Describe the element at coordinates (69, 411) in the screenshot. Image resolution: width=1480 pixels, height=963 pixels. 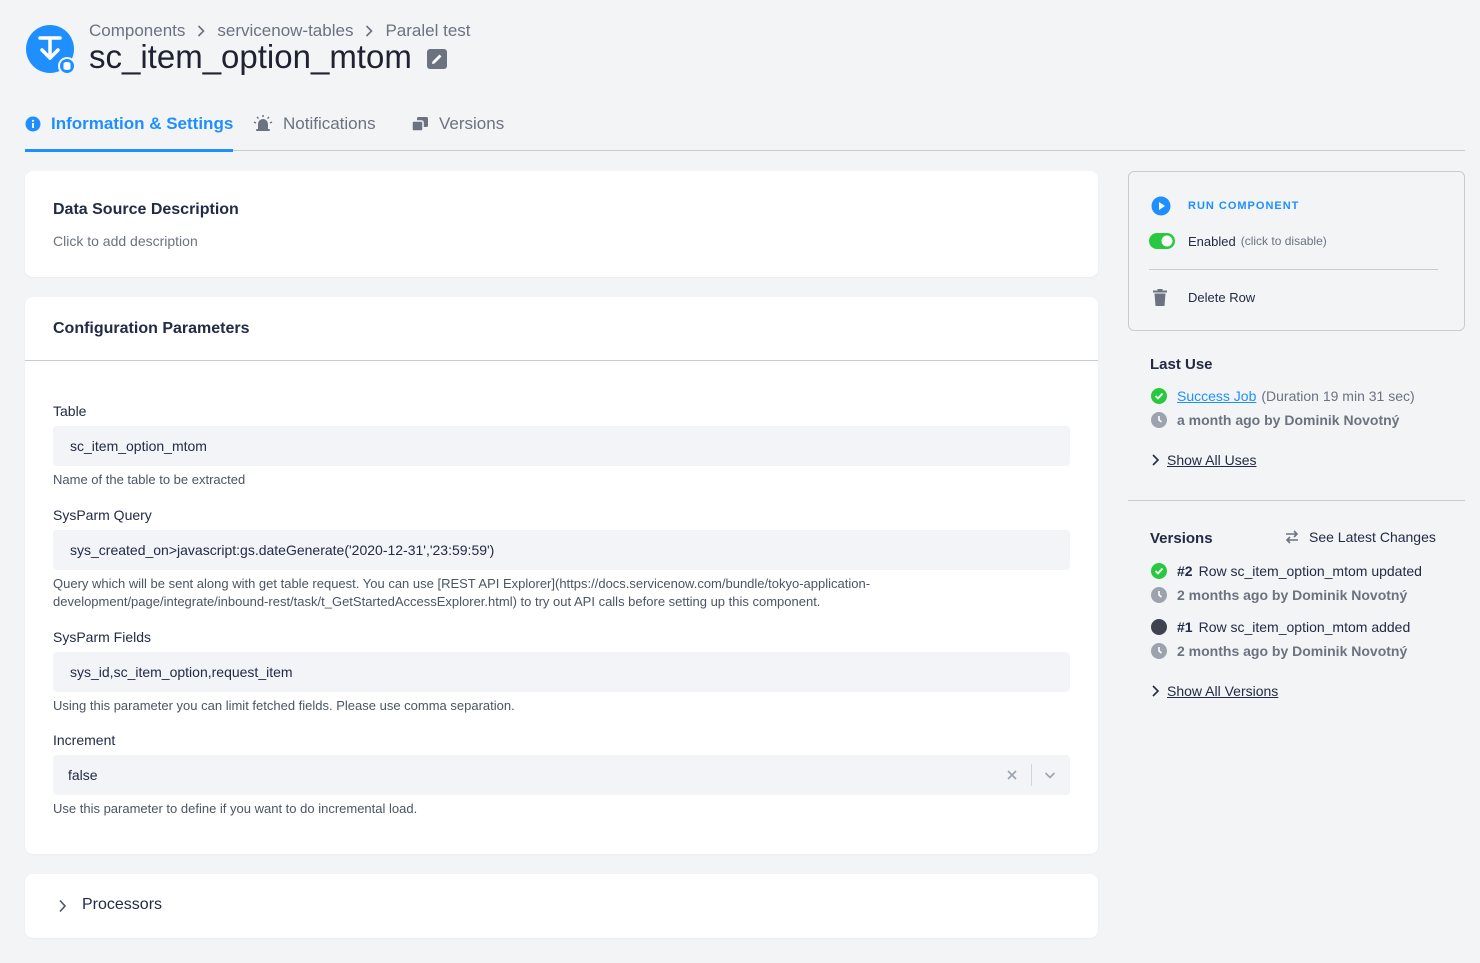
I see `table-label: Table` at that location.